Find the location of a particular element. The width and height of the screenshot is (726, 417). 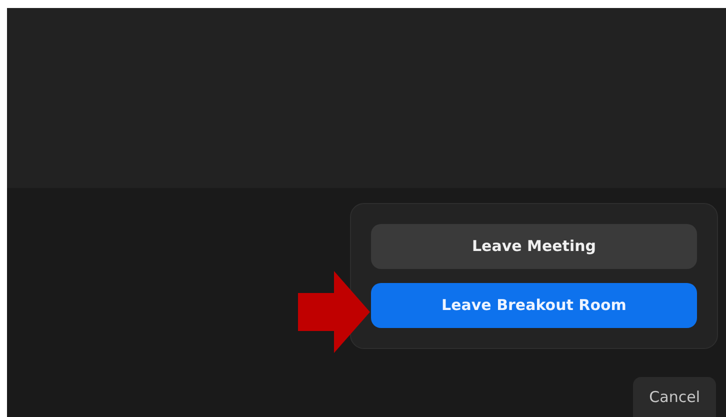

cancel-button: Cancel is located at coordinates (674, 397).